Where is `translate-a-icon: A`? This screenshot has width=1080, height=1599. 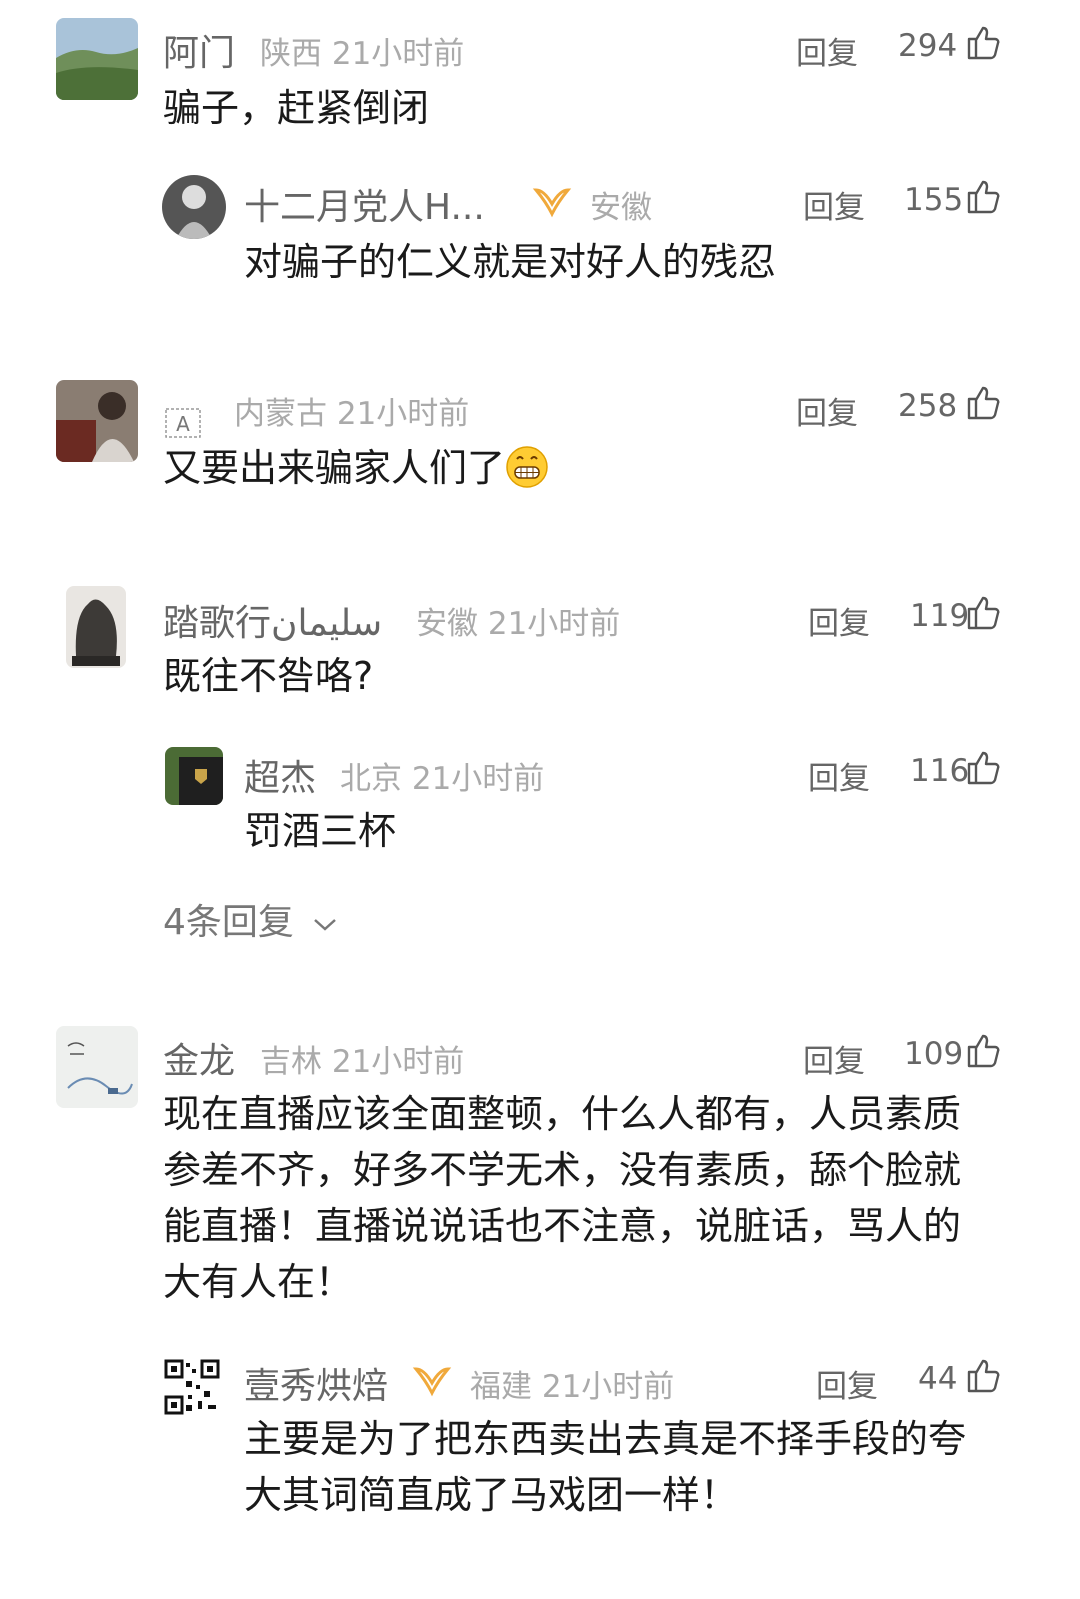 translate-a-icon: A is located at coordinates (183, 423).